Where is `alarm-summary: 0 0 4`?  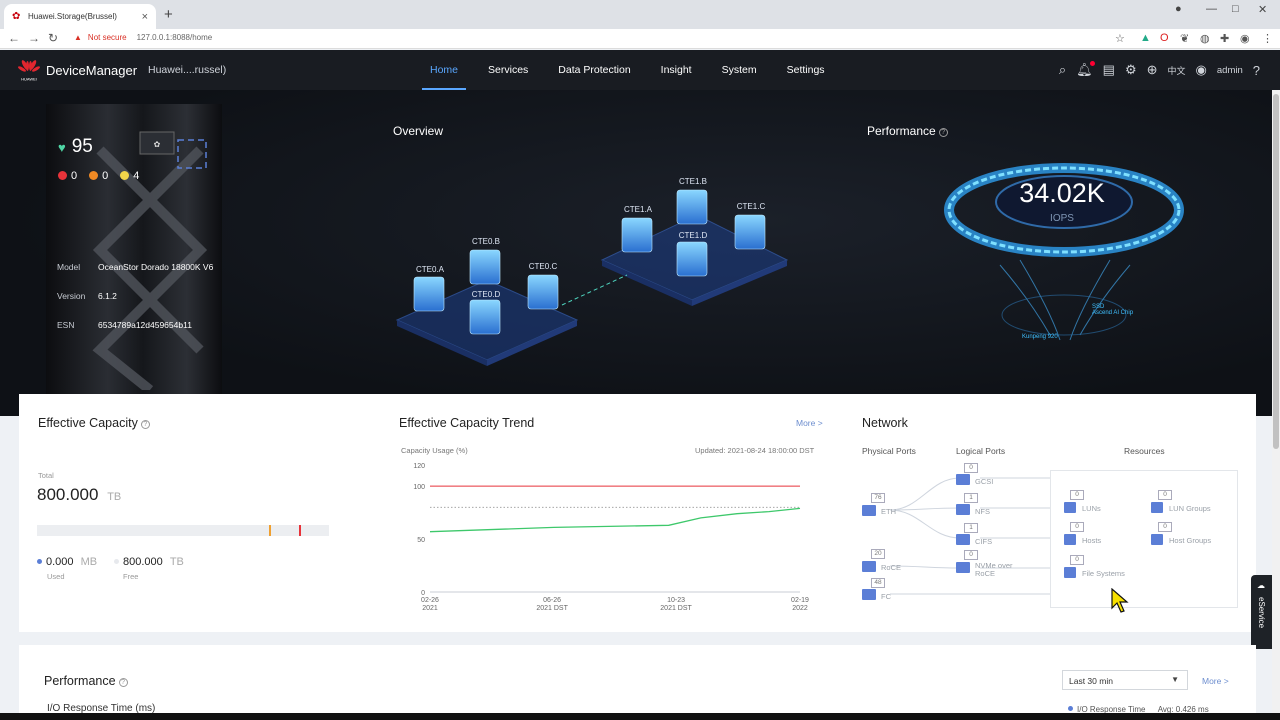 alarm-summary: 0 0 4 is located at coordinates (98, 176).